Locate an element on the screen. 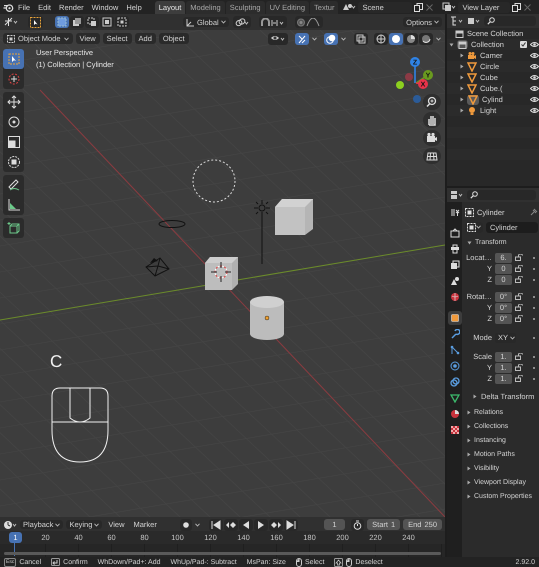 The image size is (539, 567). pivot-button is located at coordinates (241, 22).